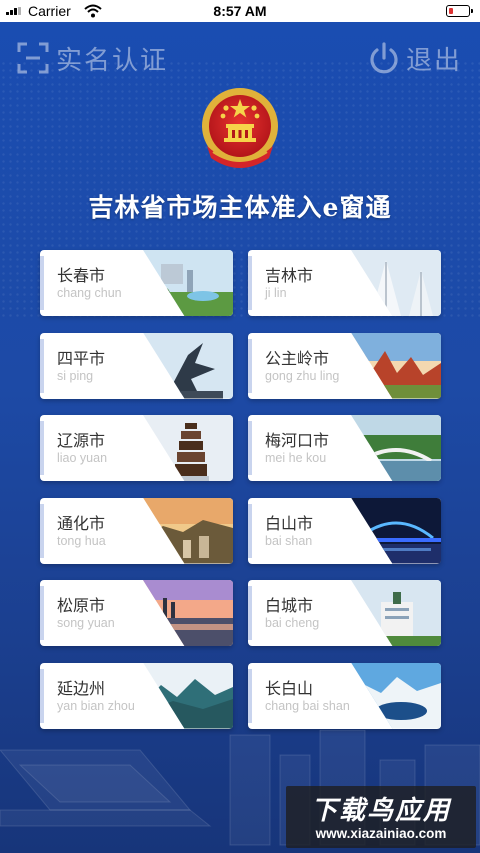 The height and width of the screenshot is (853, 480). What do you see at coordinates (136, 365) in the screenshot?
I see `city-card-si-ping: 四平市 si ping` at bounding box center [136, 365].